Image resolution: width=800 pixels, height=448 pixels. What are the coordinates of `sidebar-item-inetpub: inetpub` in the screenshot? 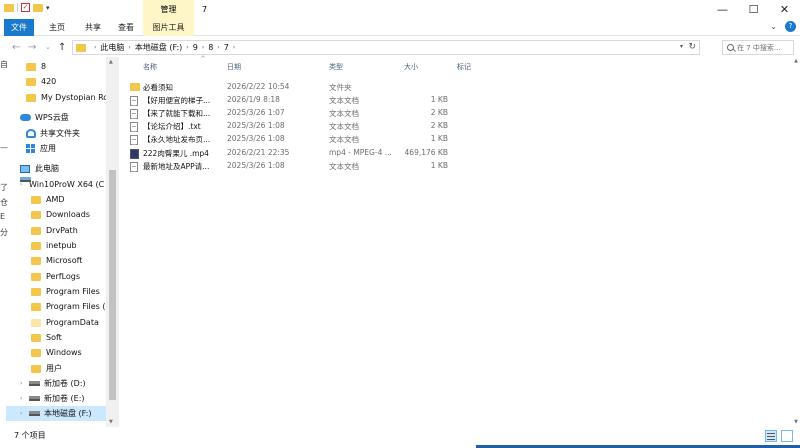 It's located at (54, 245).